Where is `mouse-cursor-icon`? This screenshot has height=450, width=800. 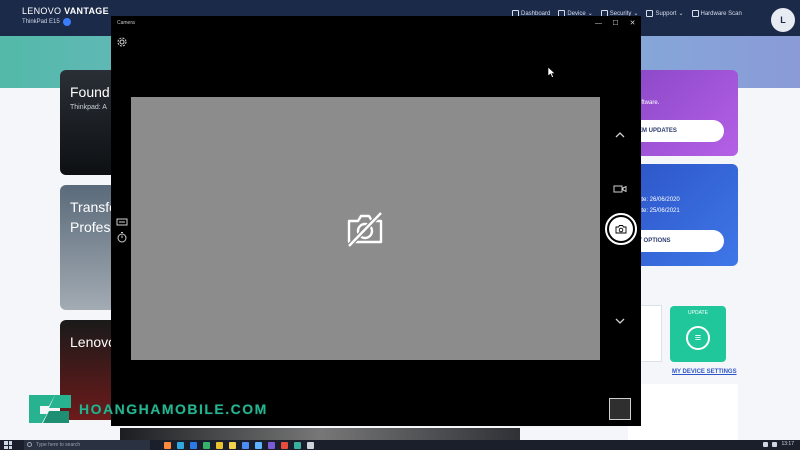 mouse-cursor-icon is located at coordinates (552, 72).